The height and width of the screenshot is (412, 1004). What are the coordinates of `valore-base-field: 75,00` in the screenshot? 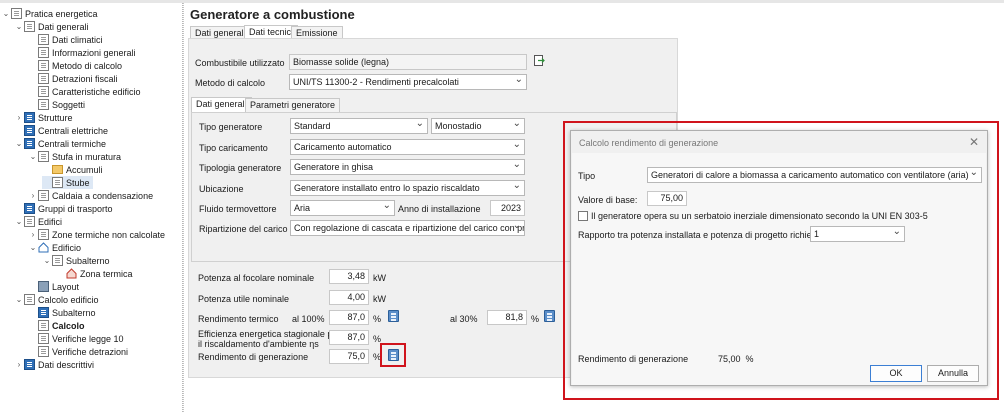 It's located at (667, 198).